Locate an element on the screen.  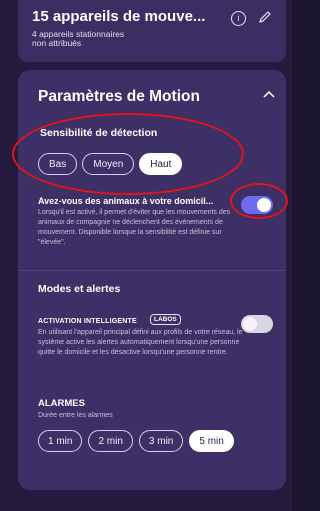
device-subtitle: 4 appareils stationnaires non attribués is located at coordinates (78, 39).